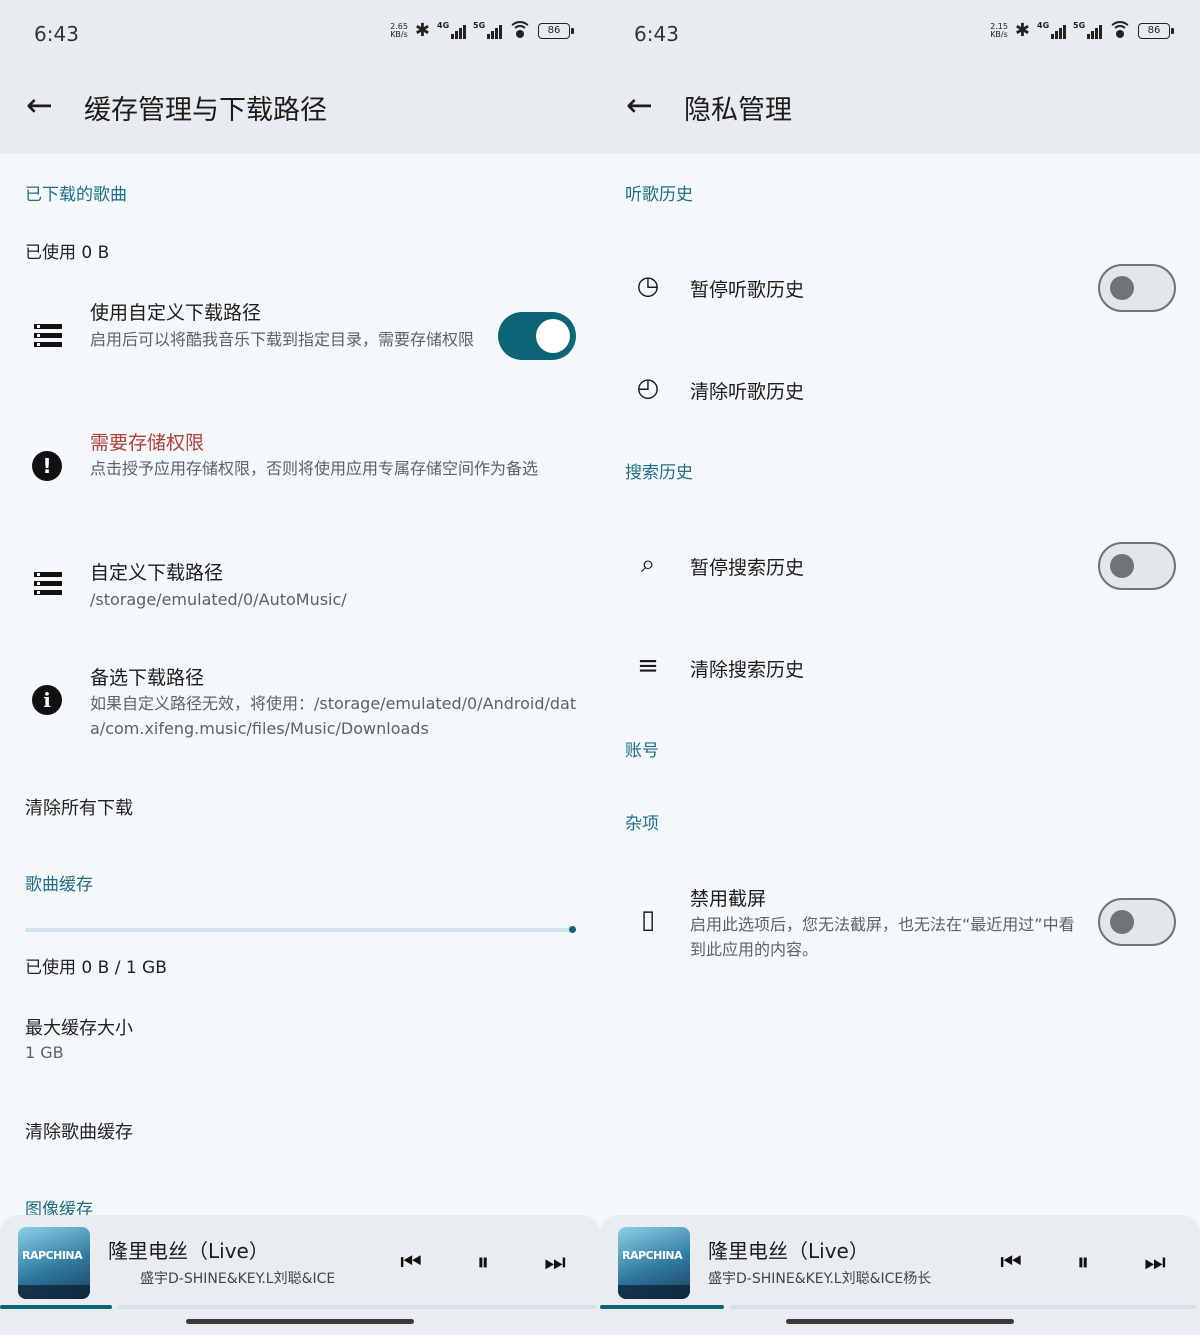 The height and width of the screenshot is (1335, 1200). I want to click on song-cache-used: 已使用 0 B / 1 GB, so click(96, 968).